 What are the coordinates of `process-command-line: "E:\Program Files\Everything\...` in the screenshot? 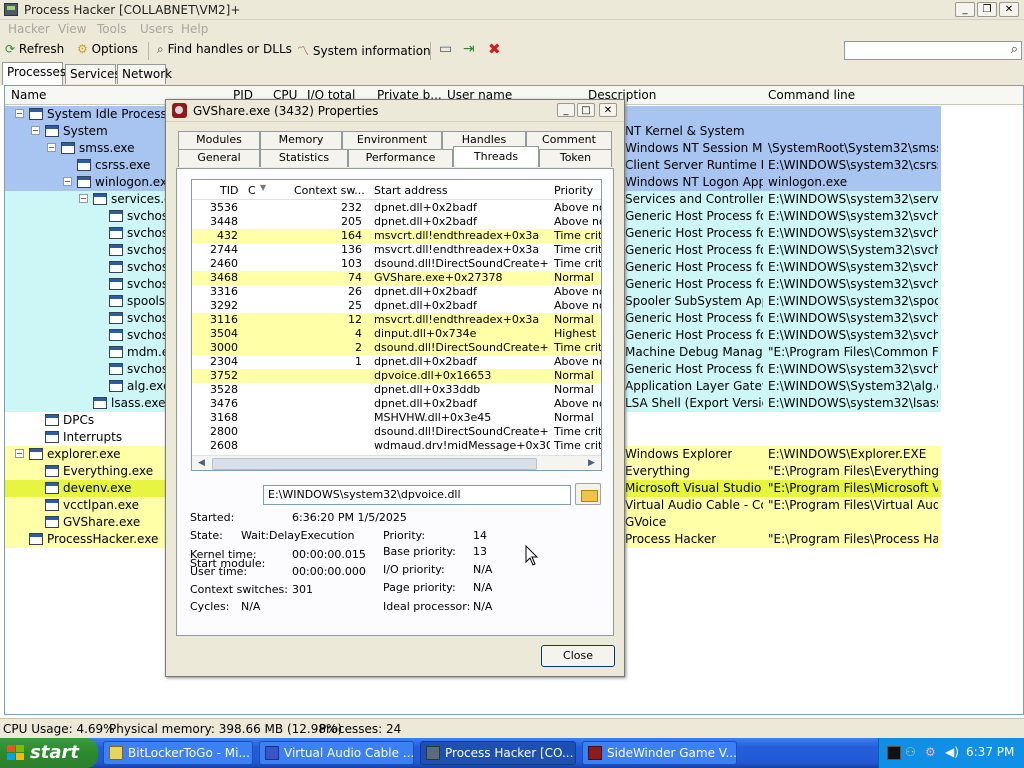 It's located at (853, 471).